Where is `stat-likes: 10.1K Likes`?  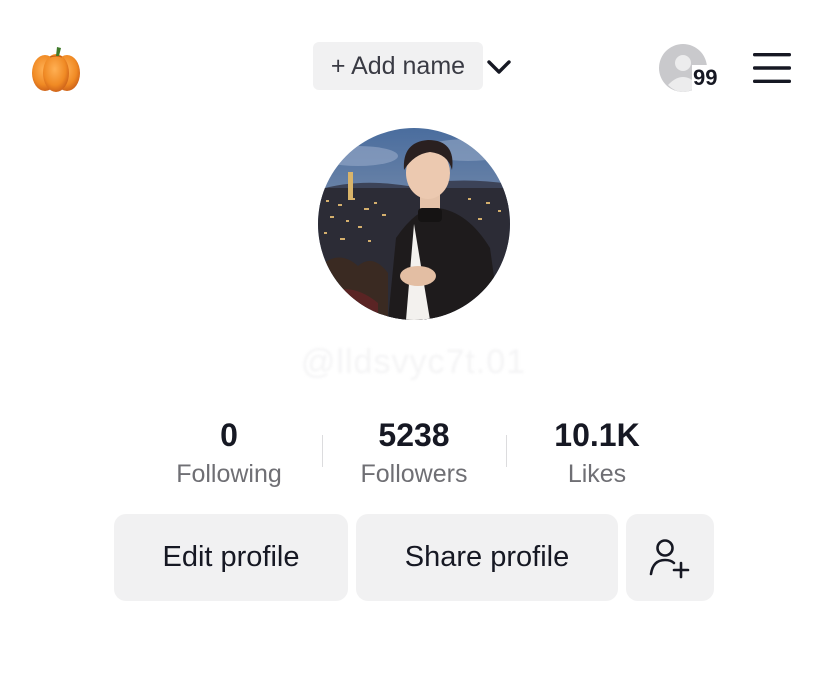
stat-likes: 10.1K Likes is located at coordinates (597, 453).